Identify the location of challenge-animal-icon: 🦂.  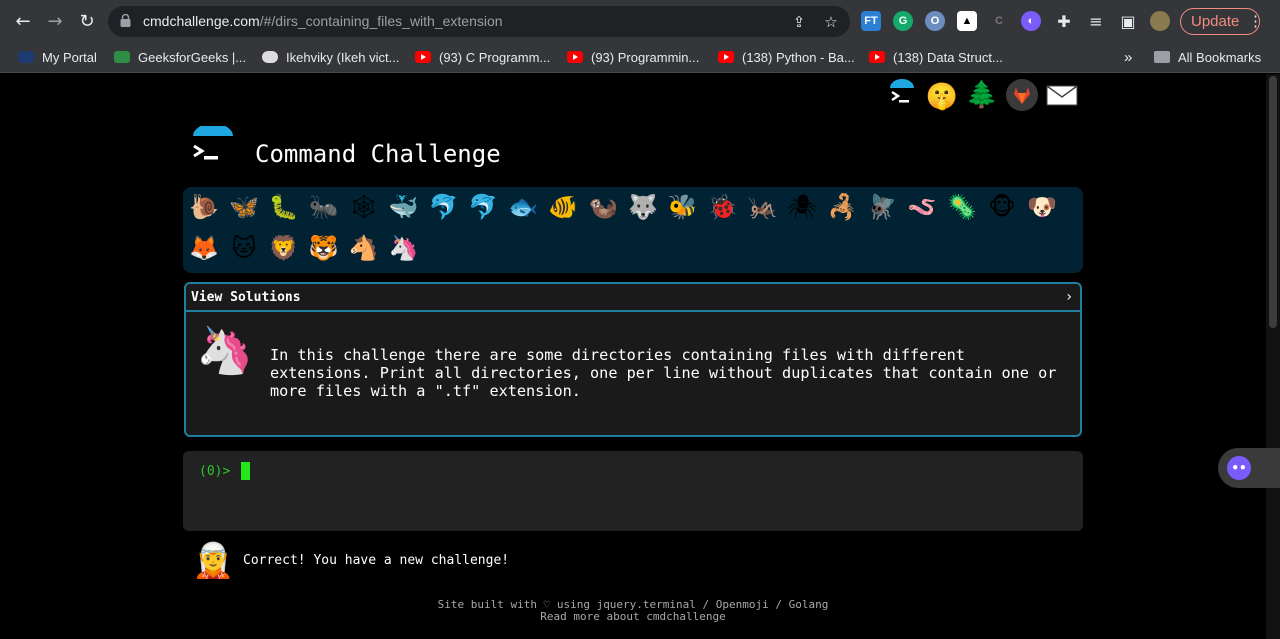
(842, 207).